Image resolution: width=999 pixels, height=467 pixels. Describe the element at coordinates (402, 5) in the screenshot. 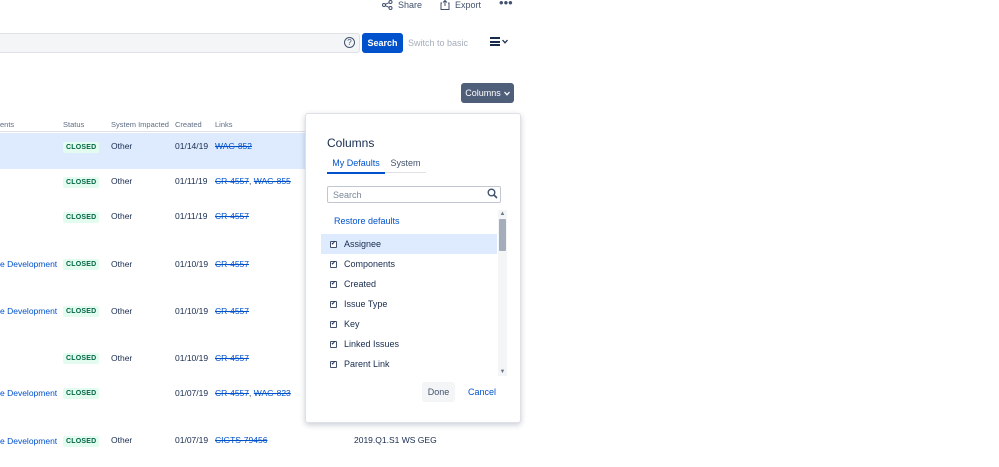

I see `share-button: Share` at that location.